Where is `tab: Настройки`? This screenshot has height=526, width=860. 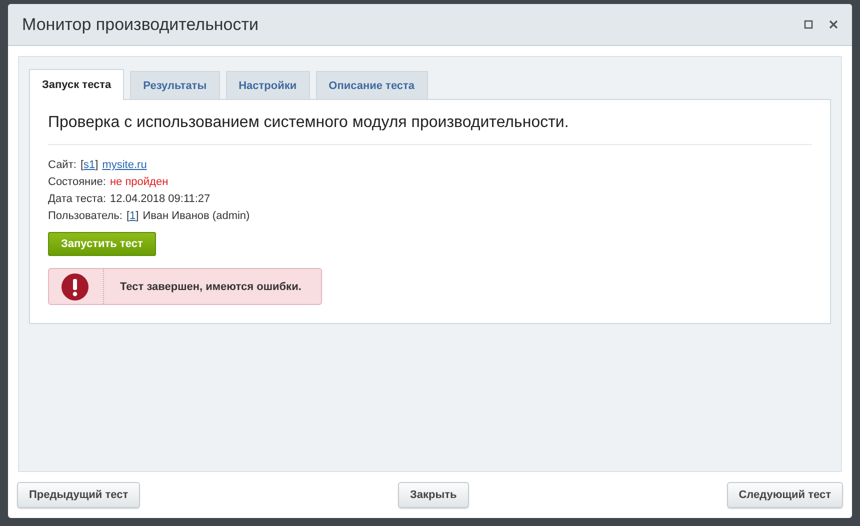 tab: Настройки is located at coordinates (268, 85).